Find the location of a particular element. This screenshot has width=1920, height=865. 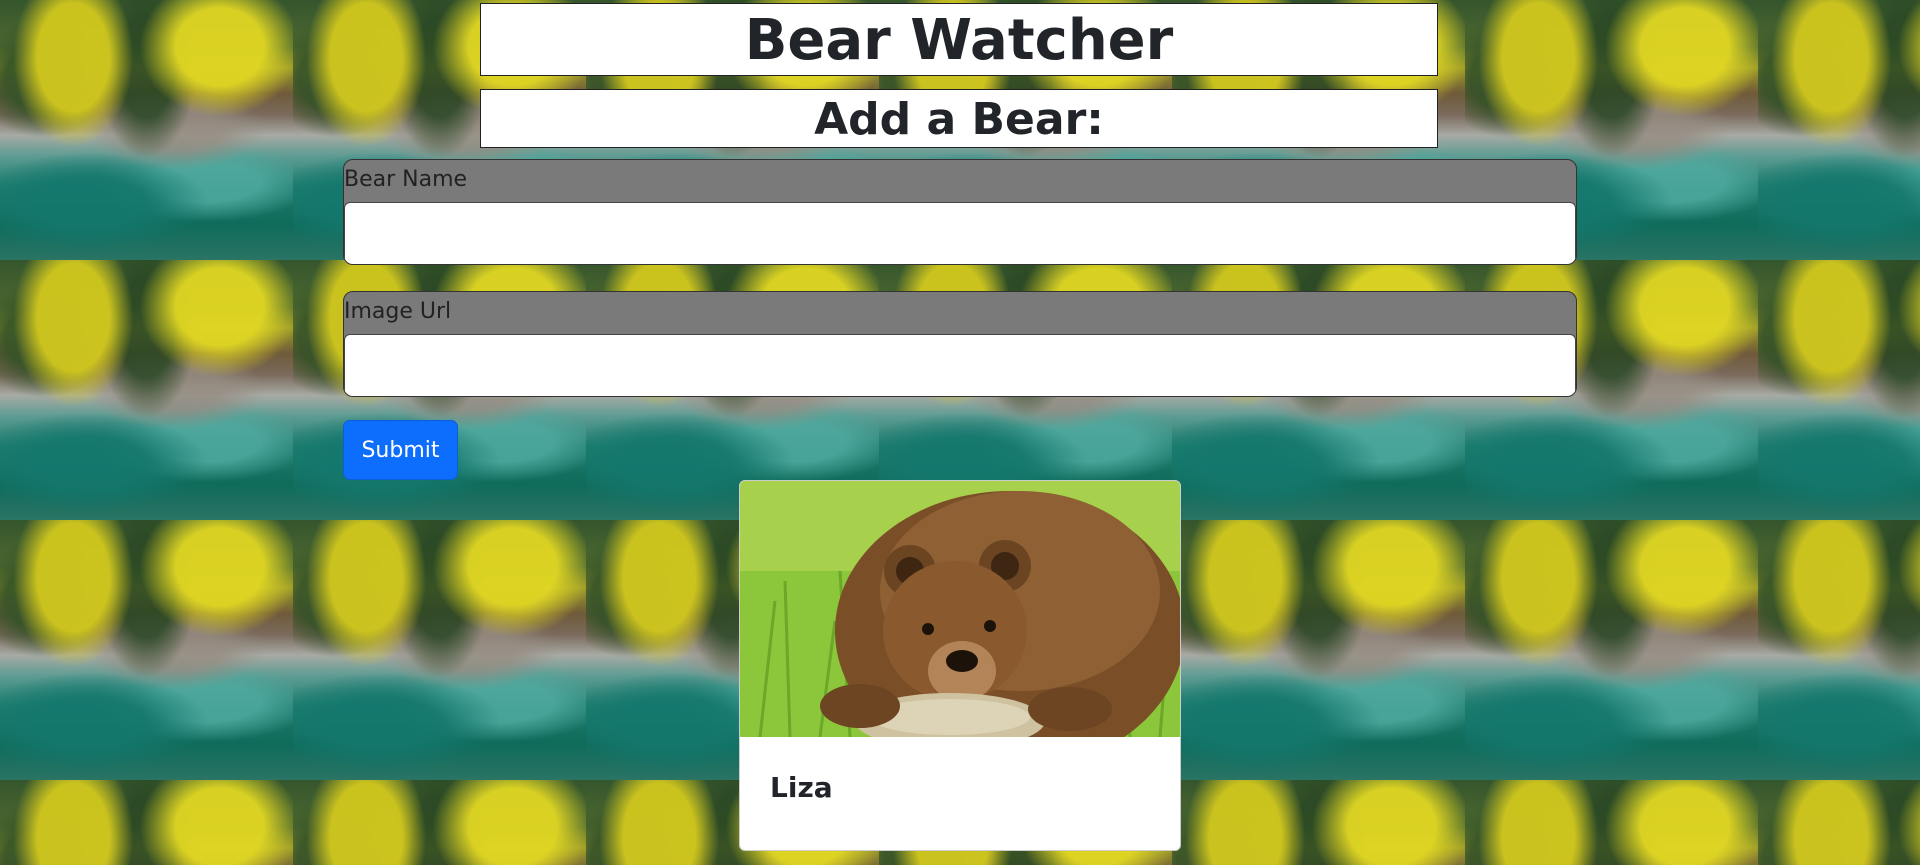

image-url-label: Image Url is located at coordinates (398, 311).